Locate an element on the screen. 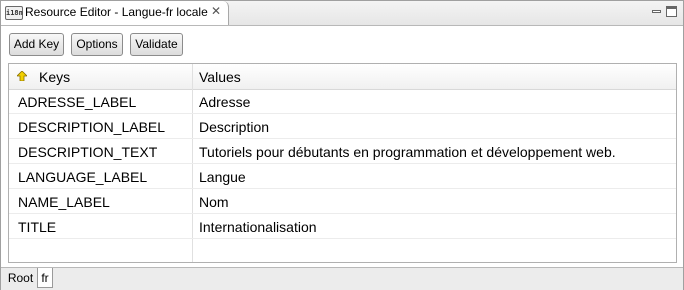 The height and width of the screenshot is (290, 684). key-cell: ADRESSE_LABEL is located at coordinates (77, 102).